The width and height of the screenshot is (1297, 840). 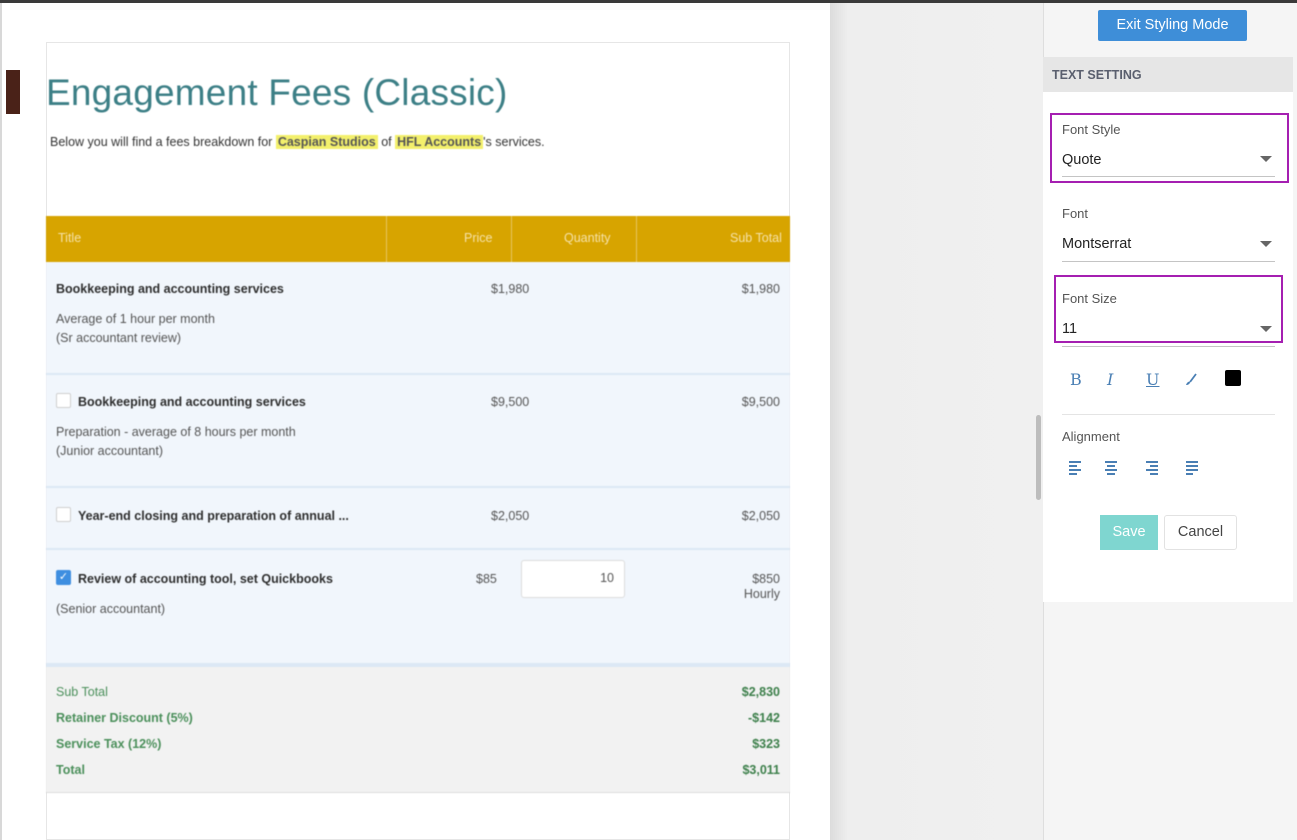 I want to click on col-title-header: Title, so click(x=70, y=238).